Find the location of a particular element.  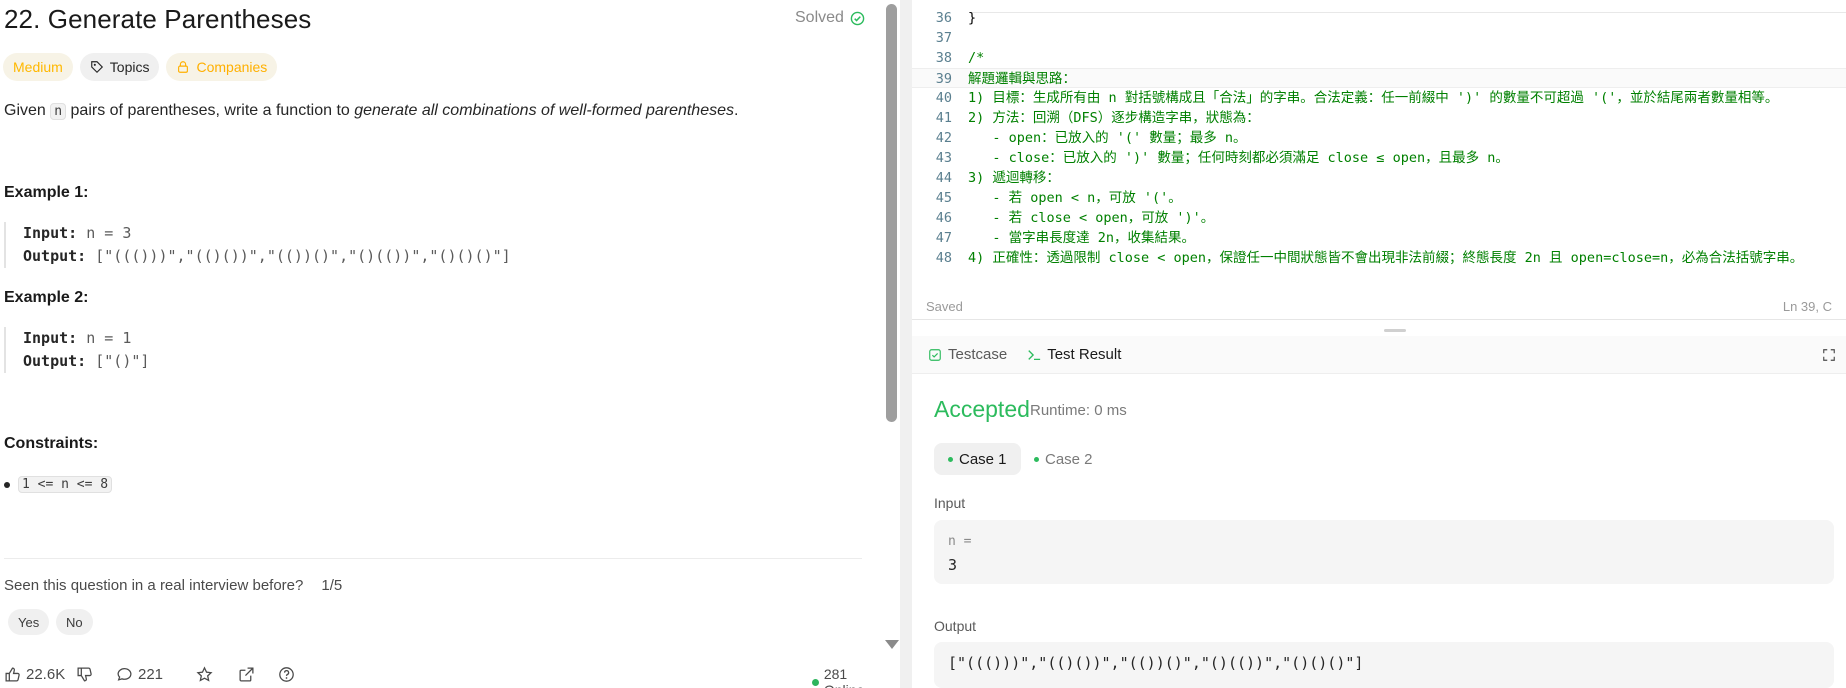

input-value: n = 1 is located at coordinates (104, 338).